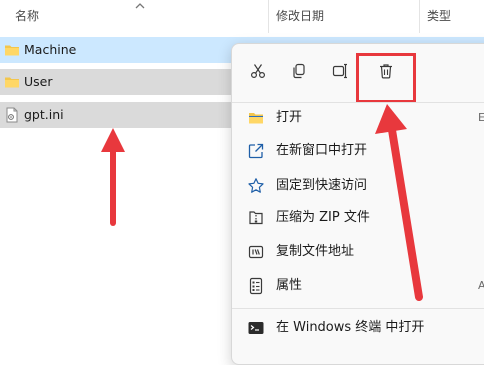 This screenshot has width=484, height=365. Describe the element at coordinates (439, 16) in the screenshot. I see `column-type-header: 类型` at that location.